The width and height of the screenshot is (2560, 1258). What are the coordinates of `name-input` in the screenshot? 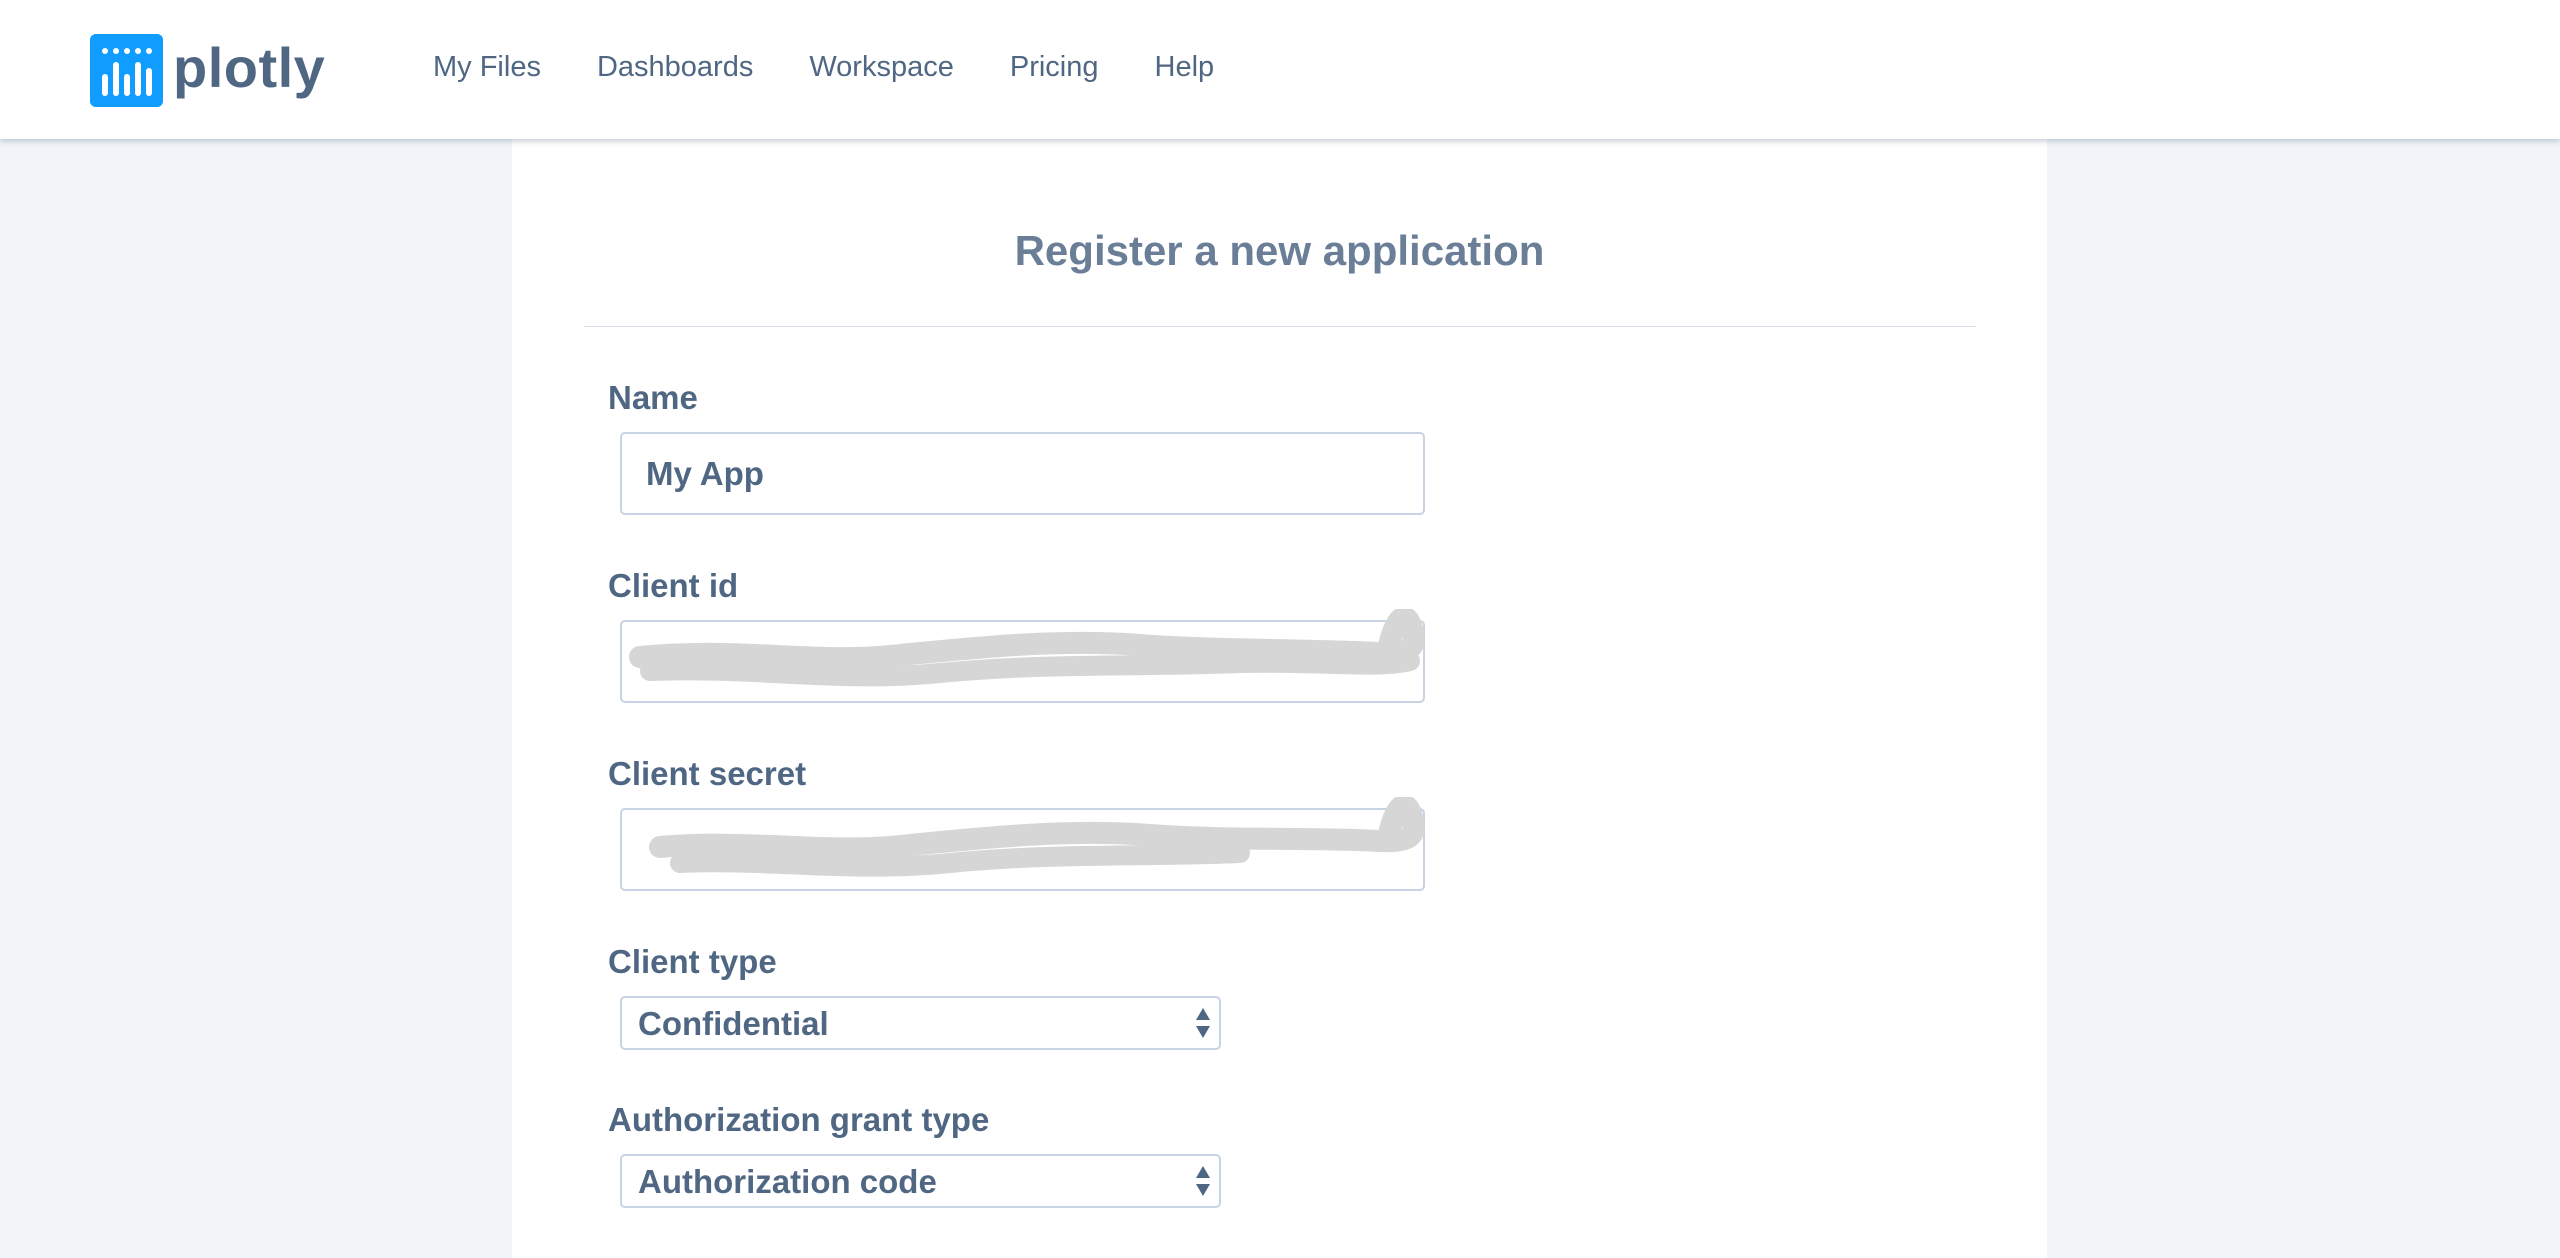 It's located at (1022, 473).